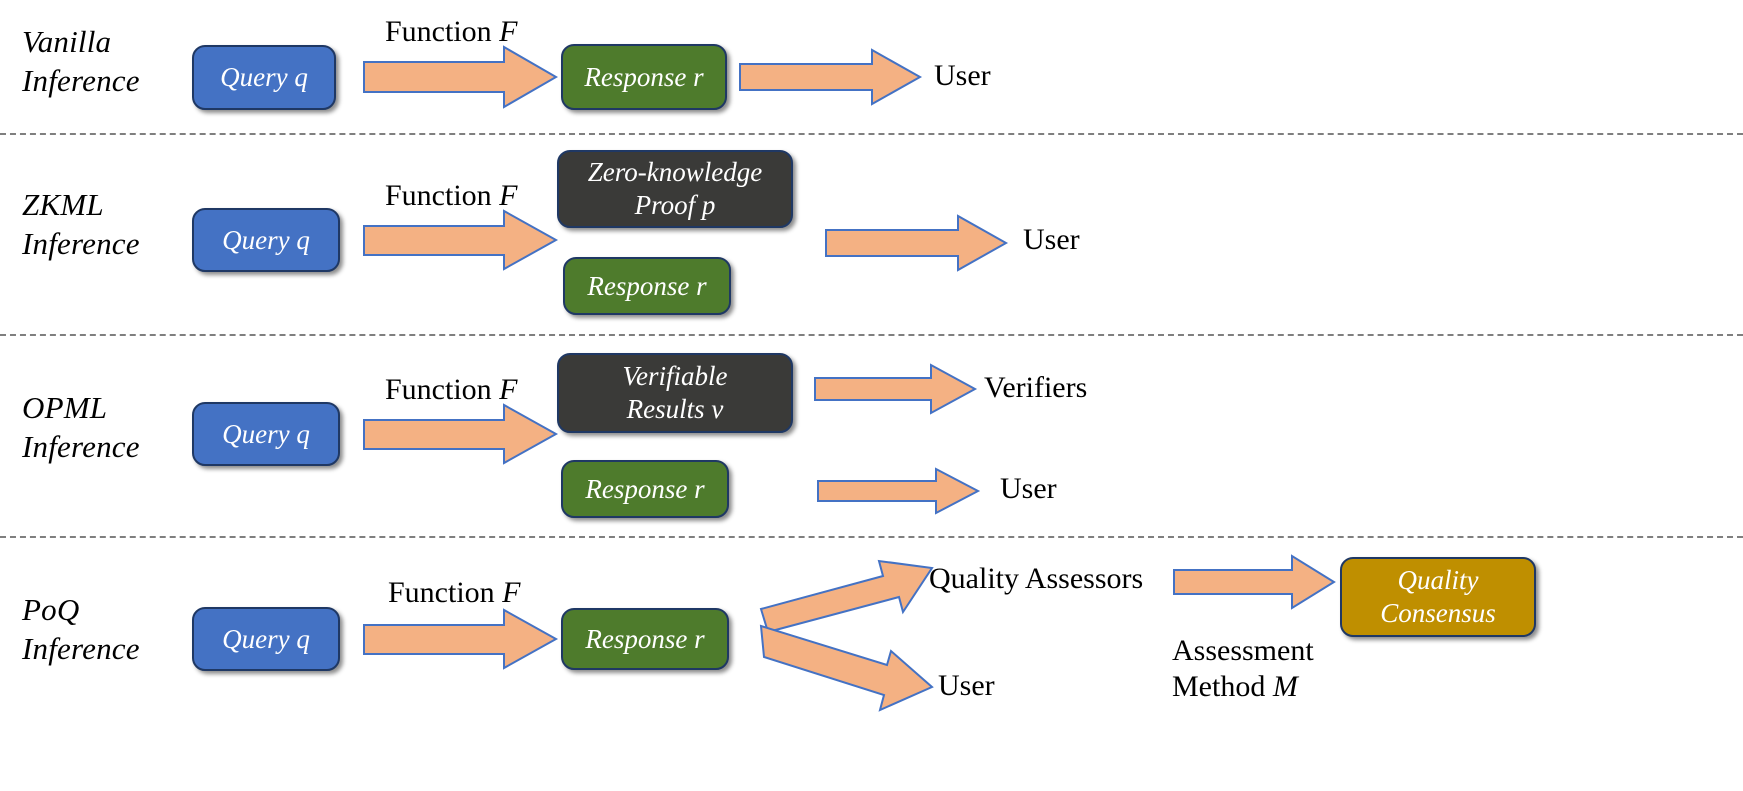 The height and width of the screenshot is (791, 1743). Describe the element at coordinates (508, 195) in the screenshot. I see `zkml-function-symbol: F` at that location.